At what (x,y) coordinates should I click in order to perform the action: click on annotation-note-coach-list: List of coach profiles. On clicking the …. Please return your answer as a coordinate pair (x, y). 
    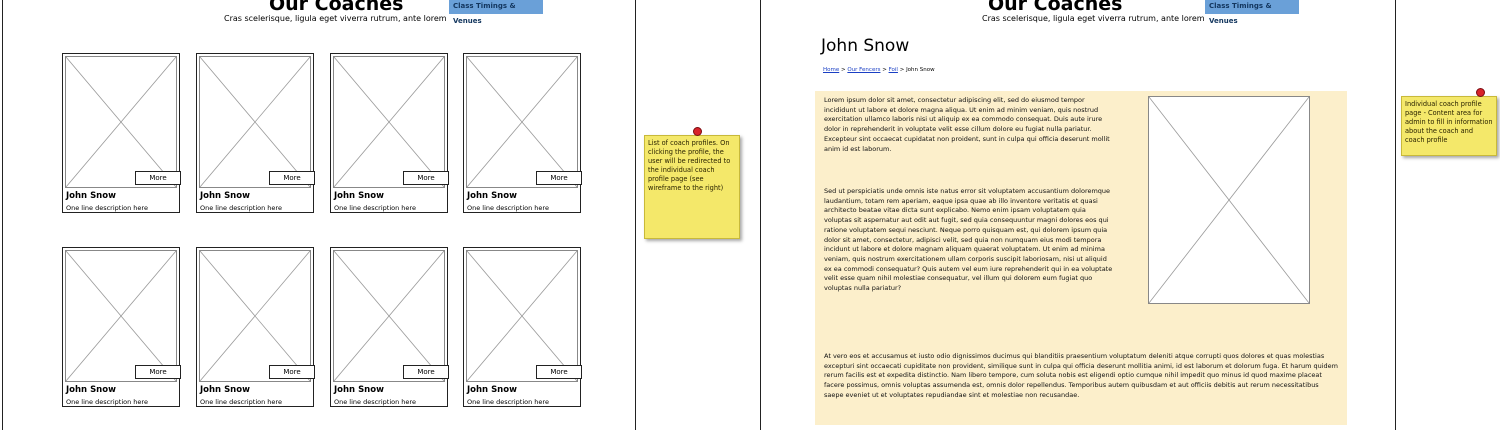
    Looking at the image, I should click on (692, 187).